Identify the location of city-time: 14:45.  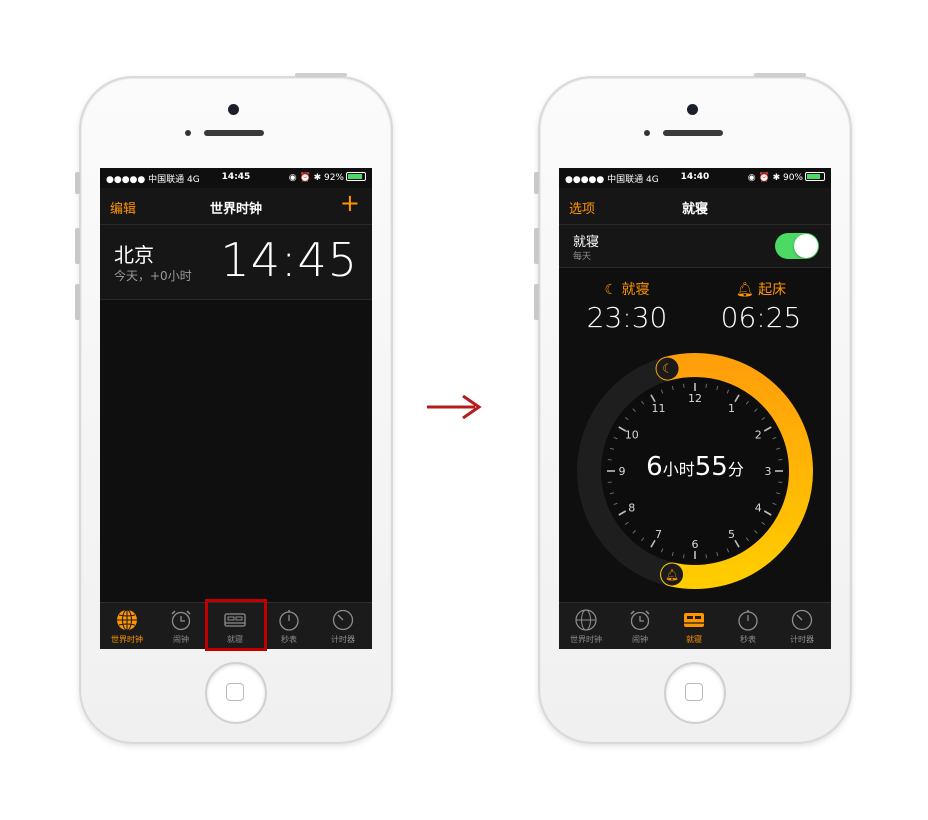
(289, 260).